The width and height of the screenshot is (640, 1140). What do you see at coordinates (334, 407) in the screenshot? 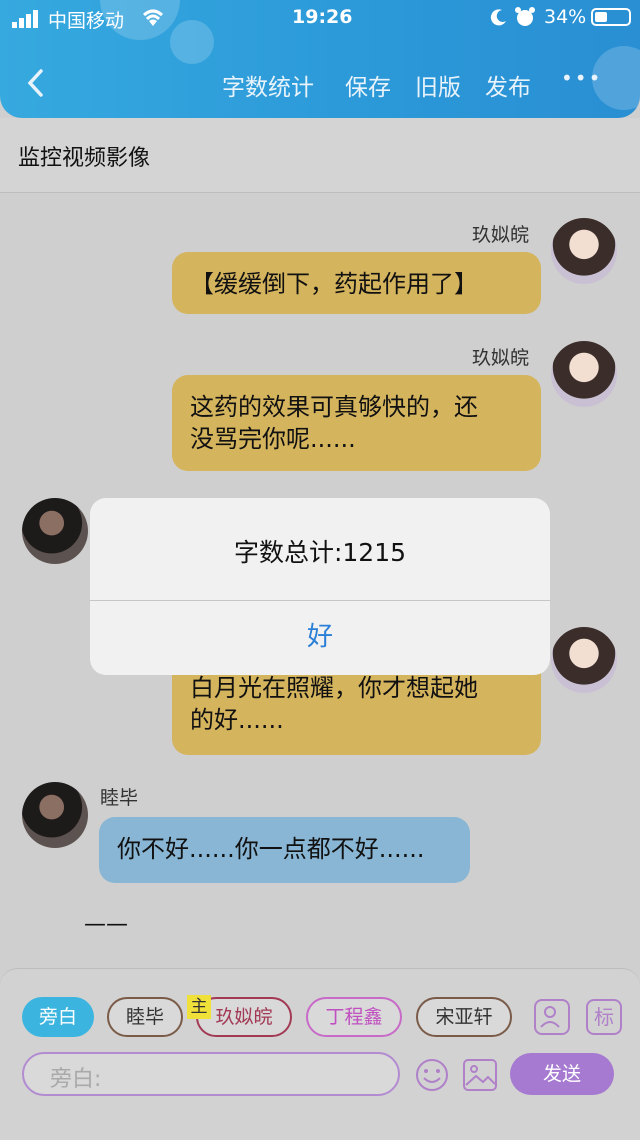
I see `message-text: 这药的效果可真够快的，还` at bounding box center [334, 407].